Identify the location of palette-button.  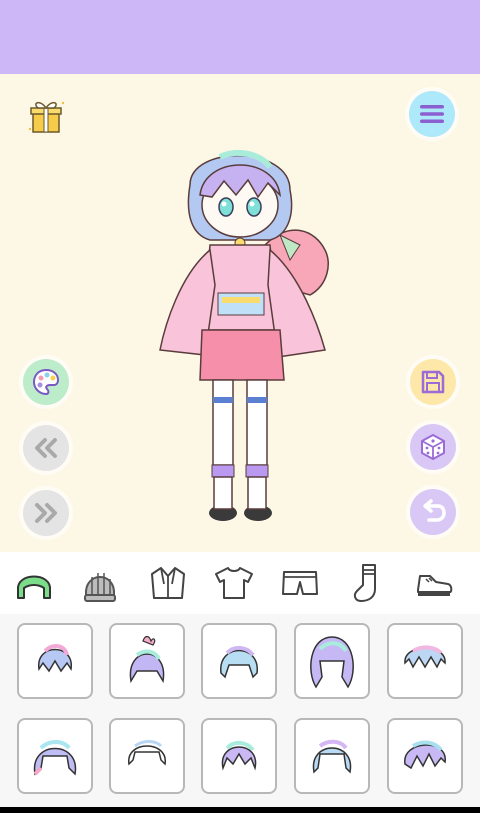
(46, 382).